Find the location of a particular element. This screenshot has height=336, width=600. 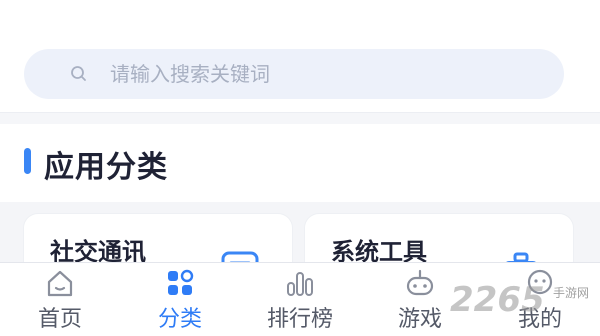

home-icon is located at coordinates (60, 283).